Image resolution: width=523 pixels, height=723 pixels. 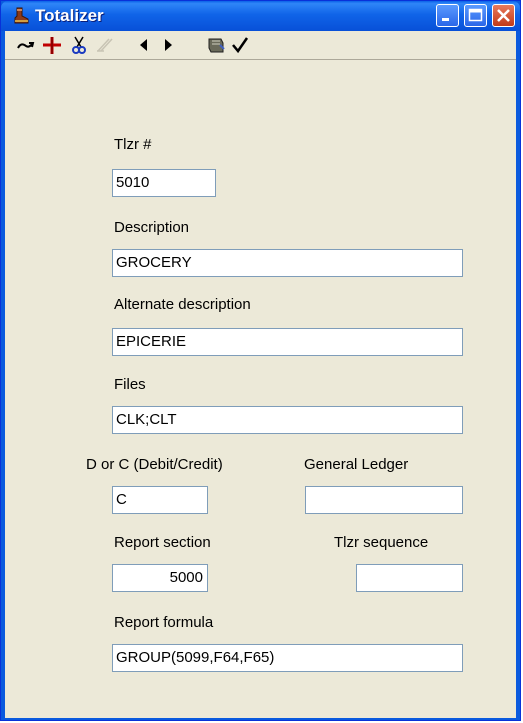 I want to click on save-icon, so click(x=216, y=45).